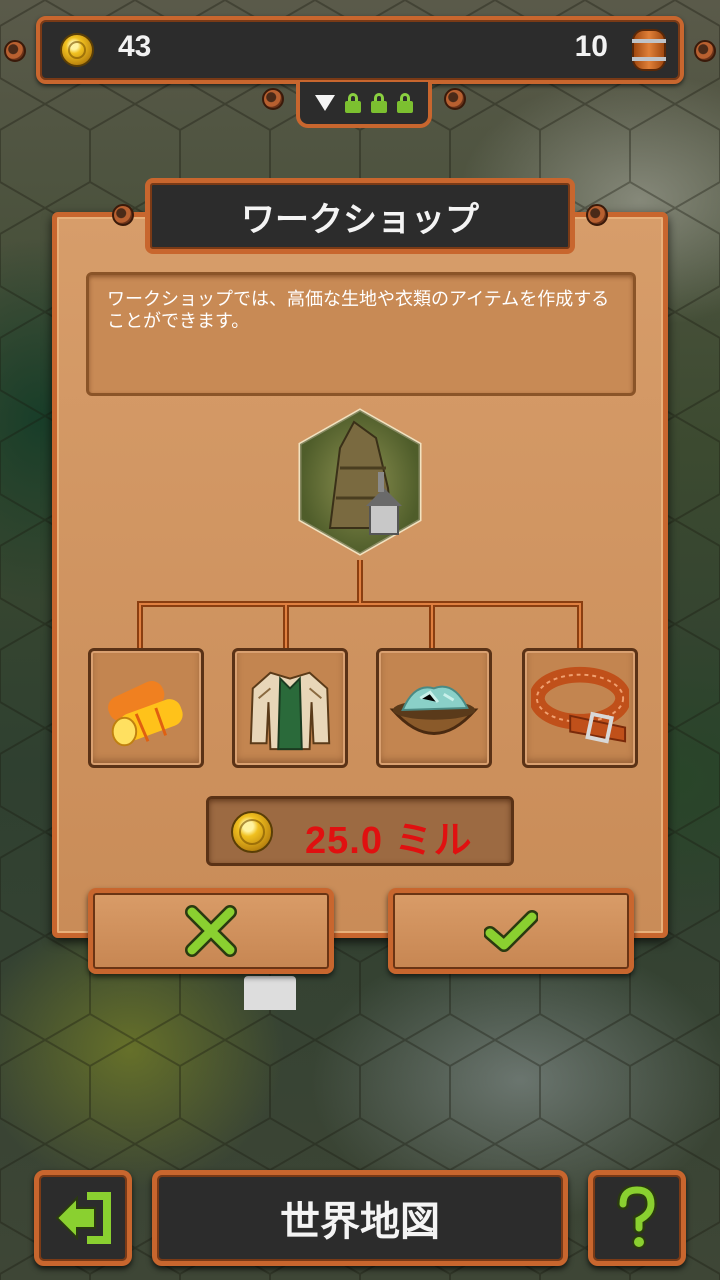 The height and width of the screenshot is (1280, 720). I want to click on exit-arrow-icon, so click(83, 1218).